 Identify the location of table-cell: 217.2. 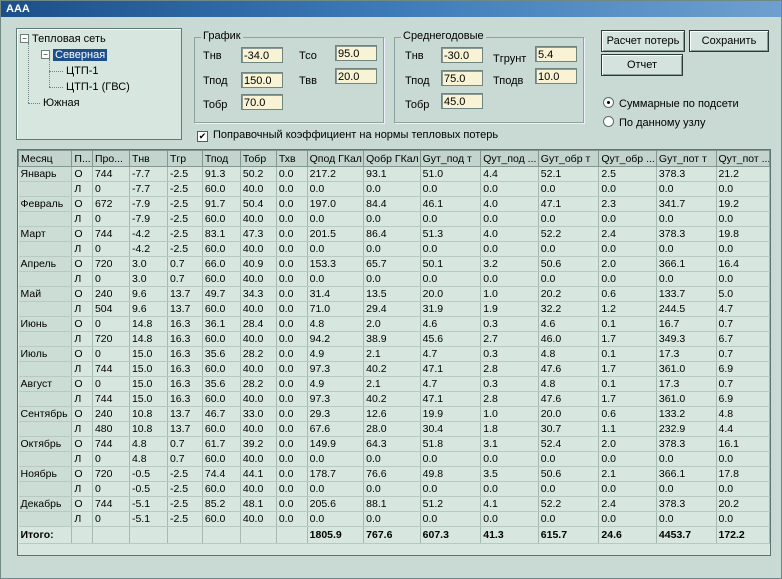
(336, 174).